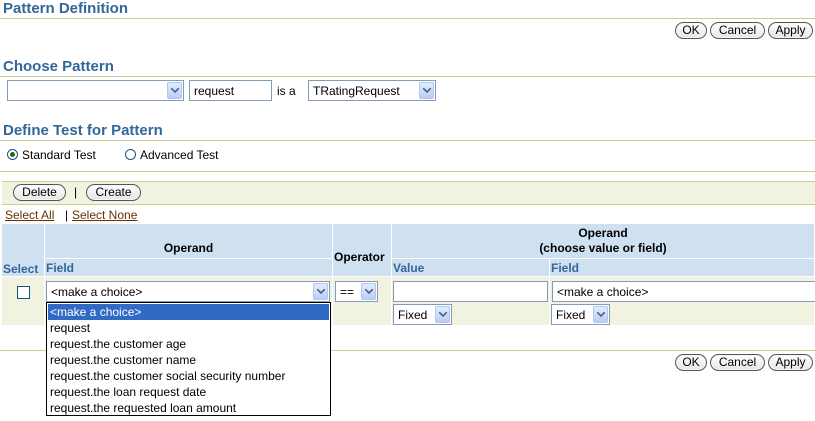  I want to click on operand2-field-value: <make a choice>, so click(603, 292).